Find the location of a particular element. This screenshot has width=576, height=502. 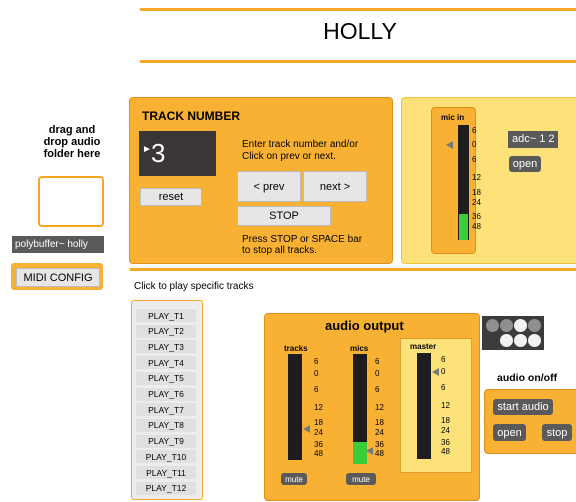

audio-output-heading: audio output is located at coordinates (364, 325).